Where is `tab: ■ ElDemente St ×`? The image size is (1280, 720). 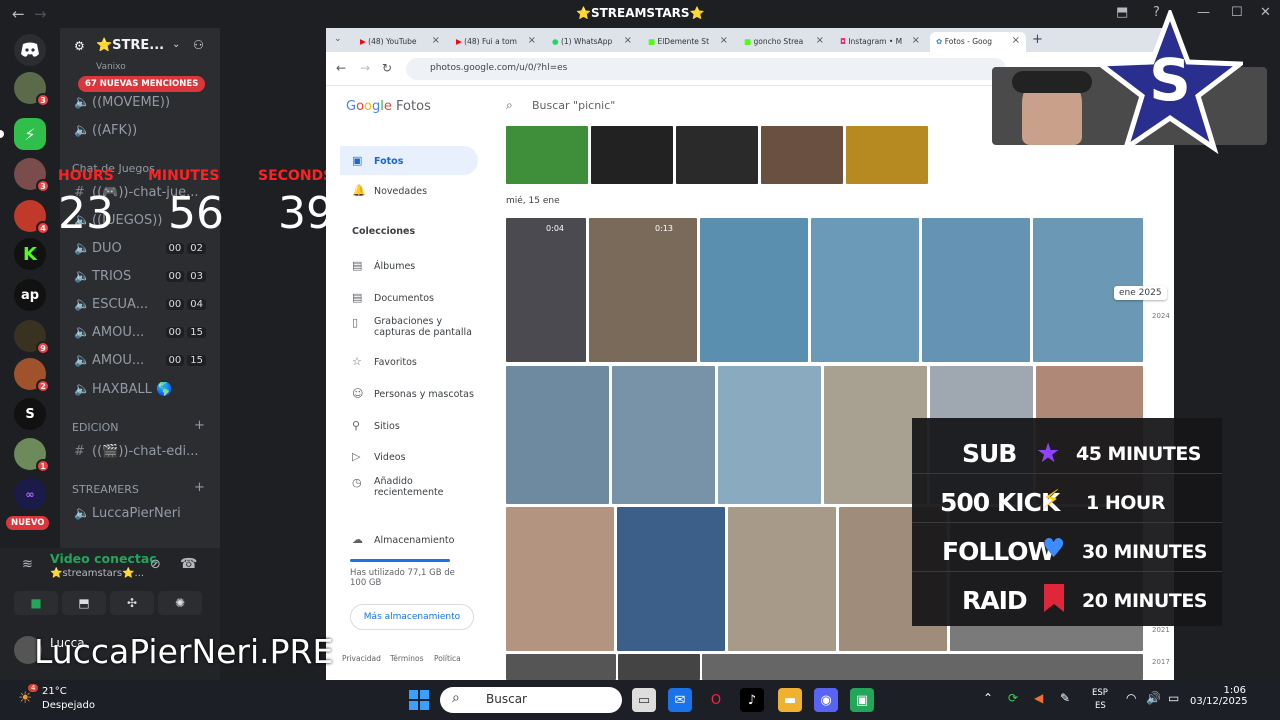
tab: ■ ElDemente St × is located at coordinates (688, 42).